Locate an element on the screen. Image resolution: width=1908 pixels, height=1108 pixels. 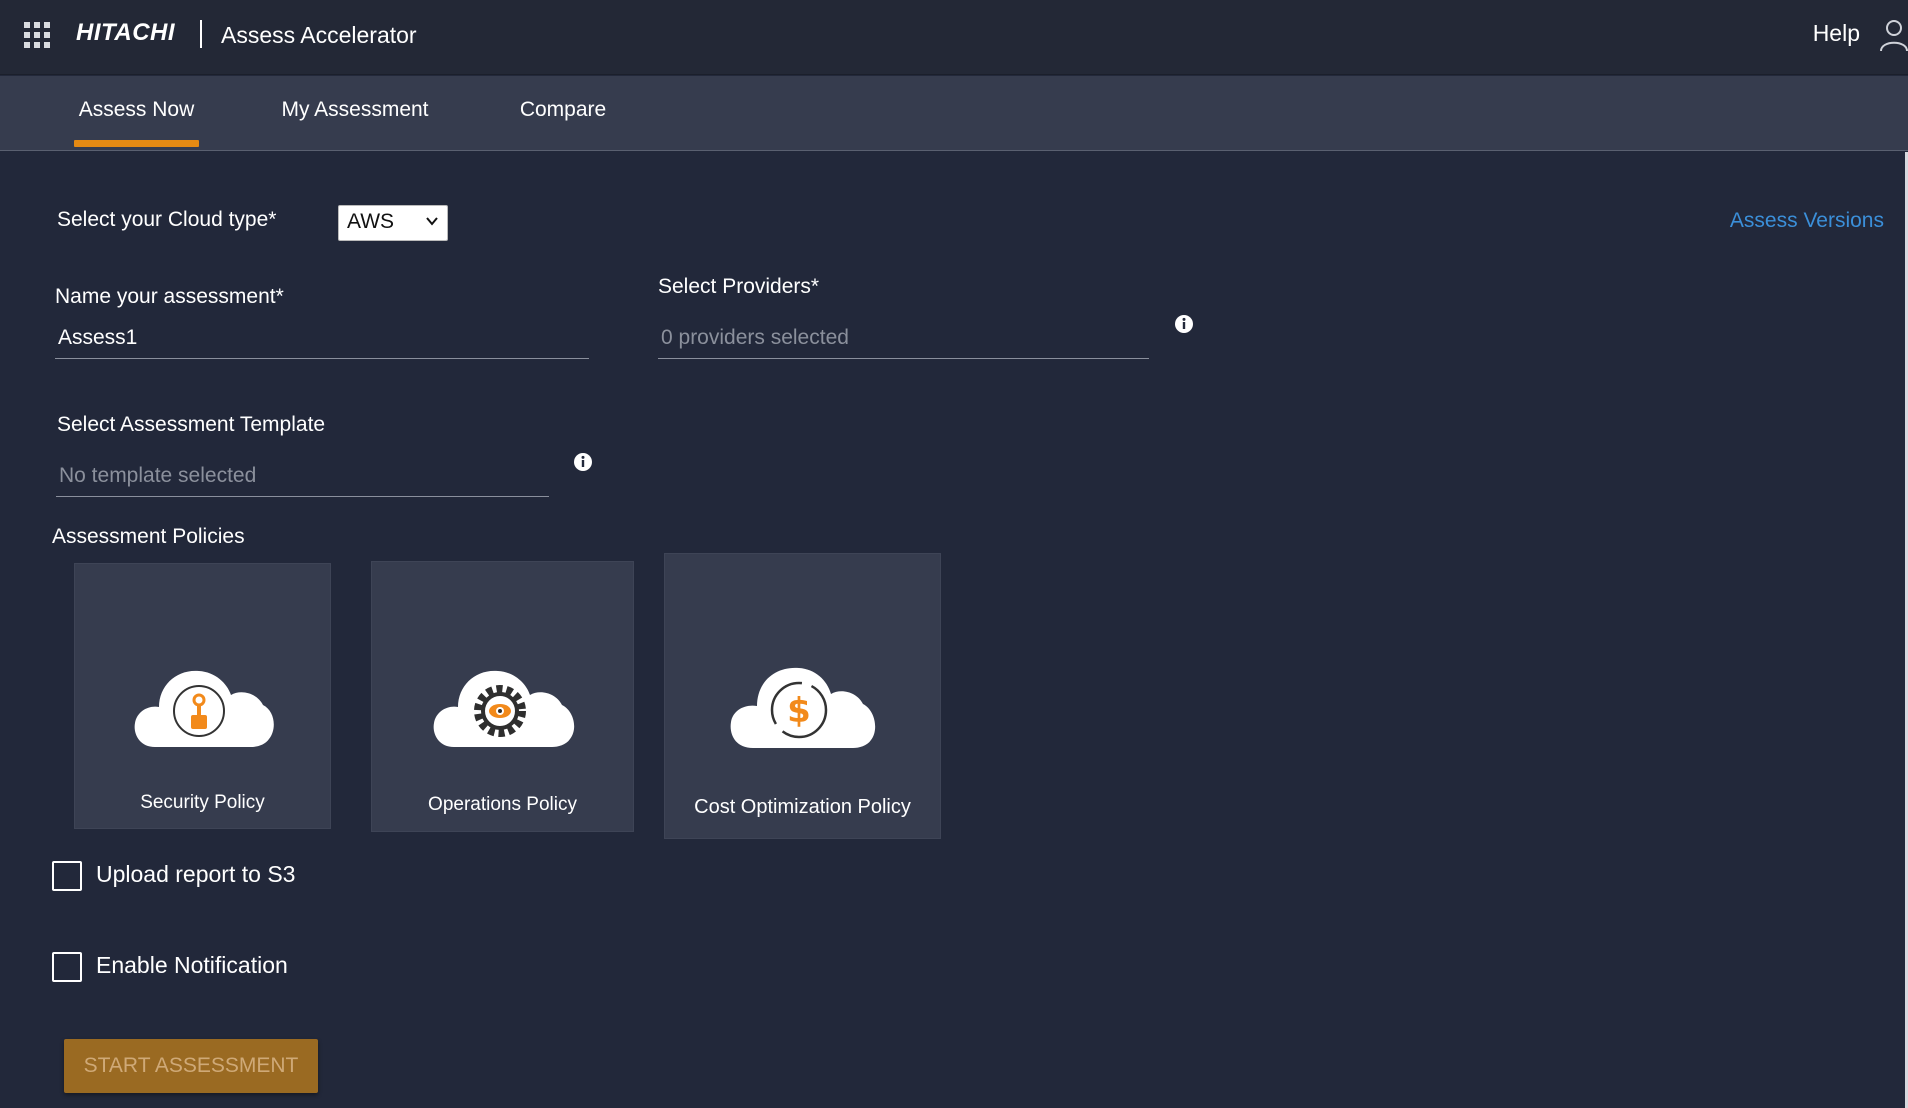
cloud-type-label: Select your Cloud type* is located at coordinates (167, 219).